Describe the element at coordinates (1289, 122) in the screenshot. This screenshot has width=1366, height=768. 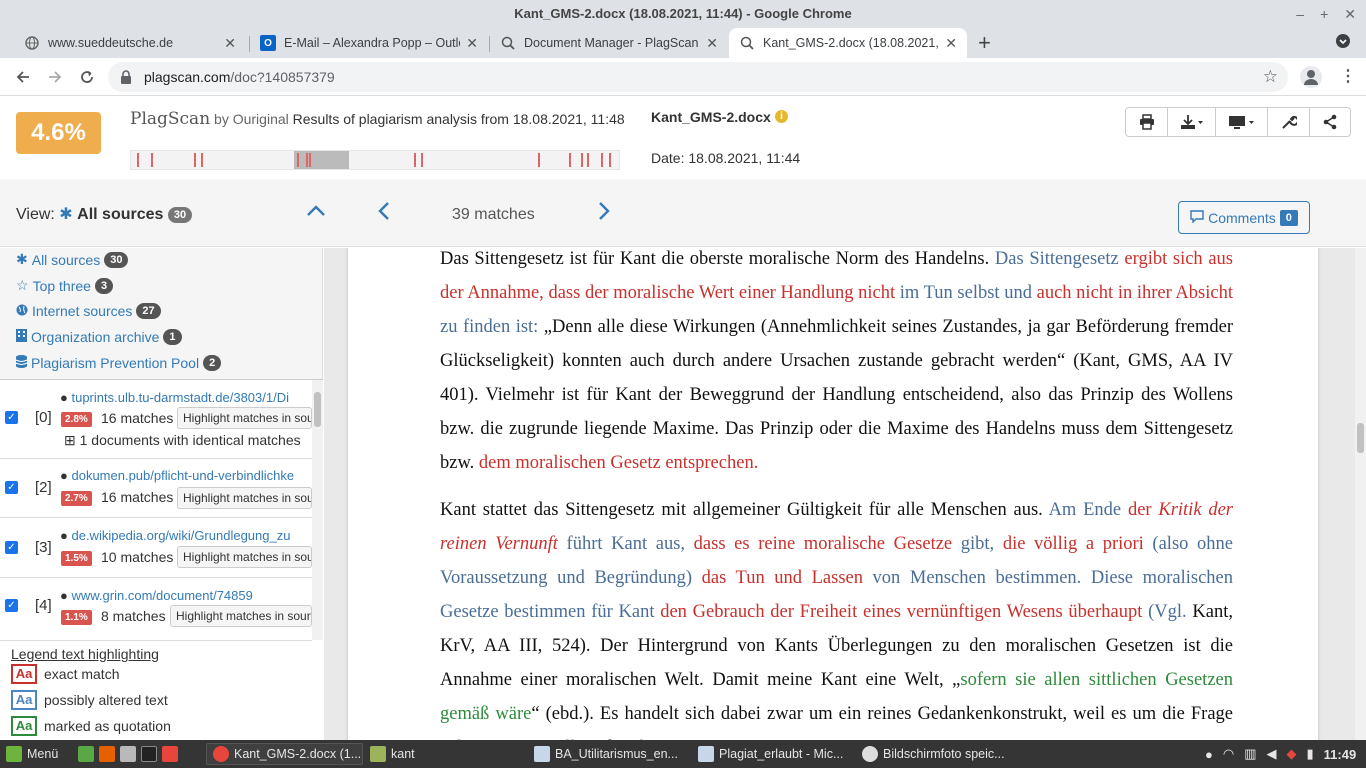
I see `settings-button` at that location.